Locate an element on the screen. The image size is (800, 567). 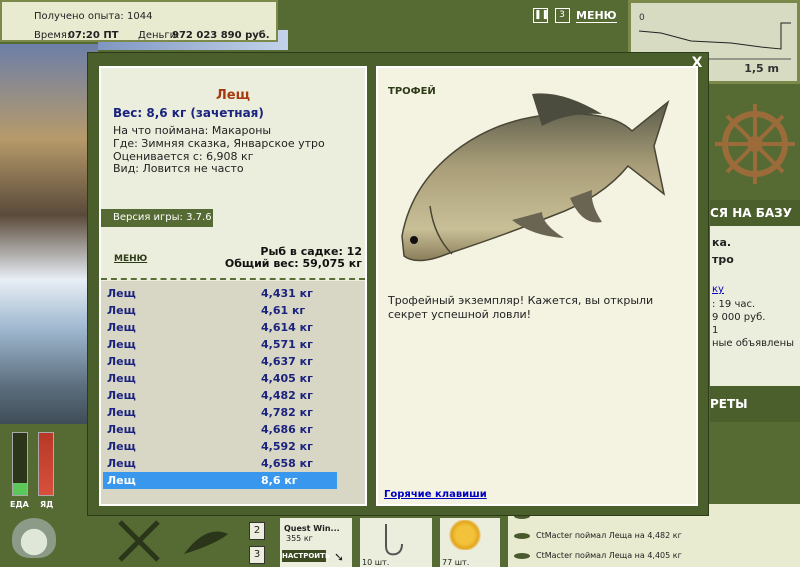
bream-fish-image is located at coordinates (535, 177).